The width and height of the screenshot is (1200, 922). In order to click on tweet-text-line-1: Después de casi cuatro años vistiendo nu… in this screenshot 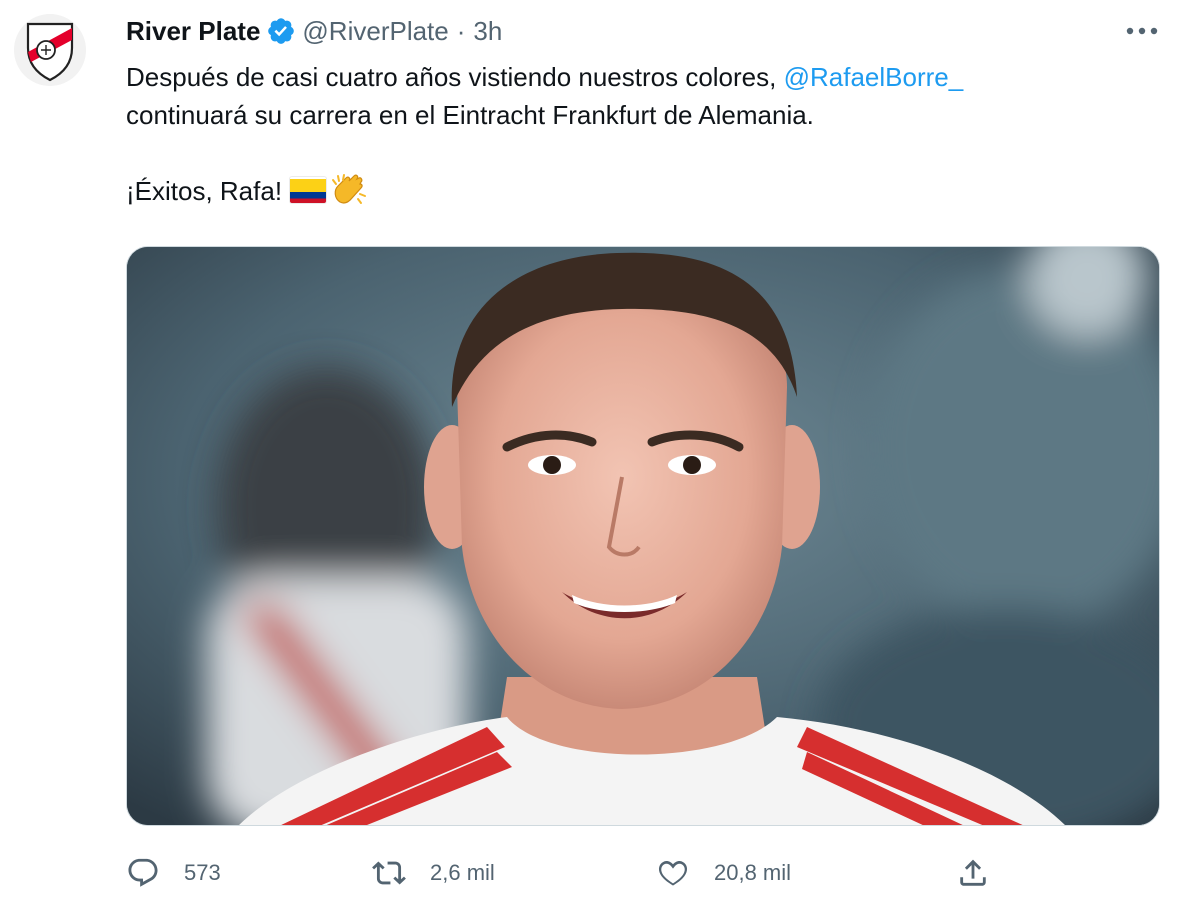, I will do `click(646, 77)`.